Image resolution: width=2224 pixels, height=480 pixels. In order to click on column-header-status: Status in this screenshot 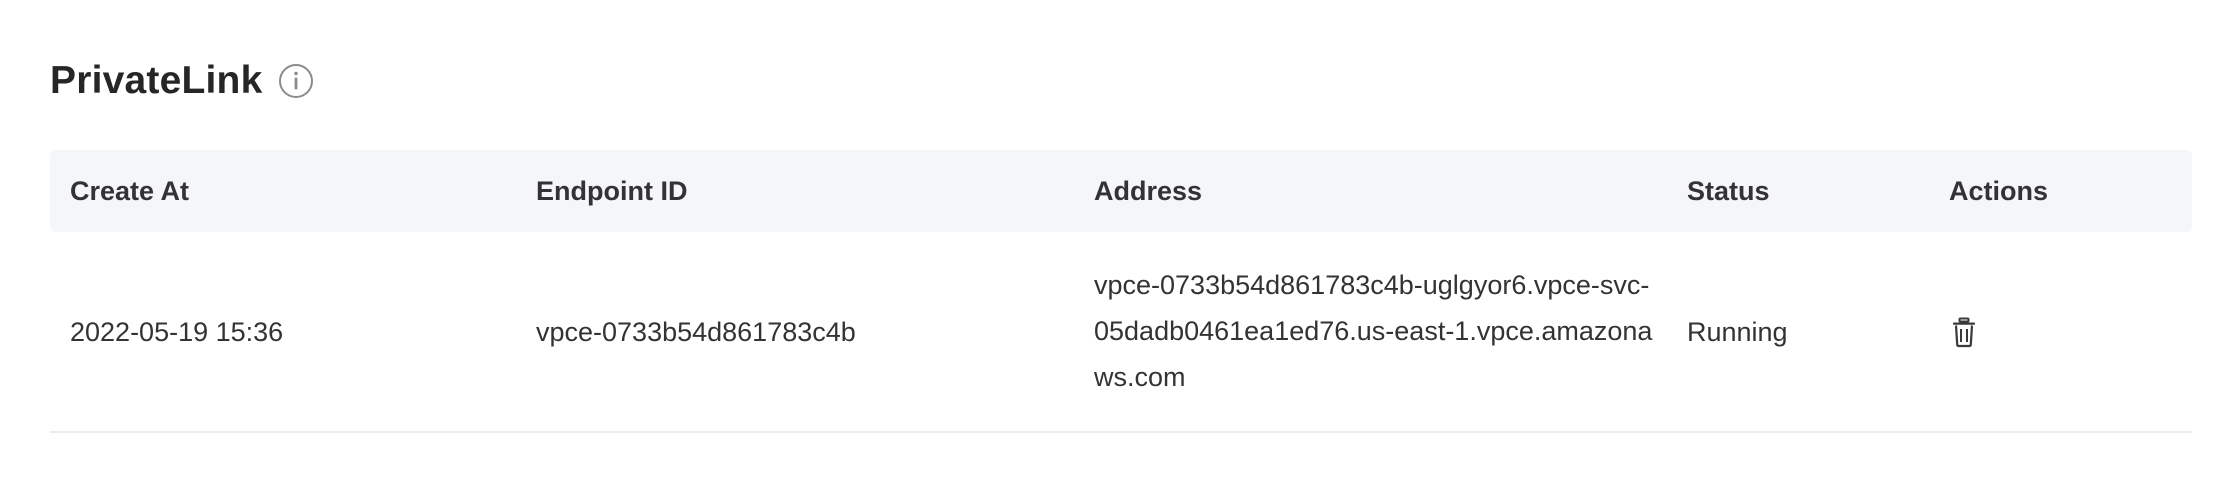, I will do `click(1728, 191)`.